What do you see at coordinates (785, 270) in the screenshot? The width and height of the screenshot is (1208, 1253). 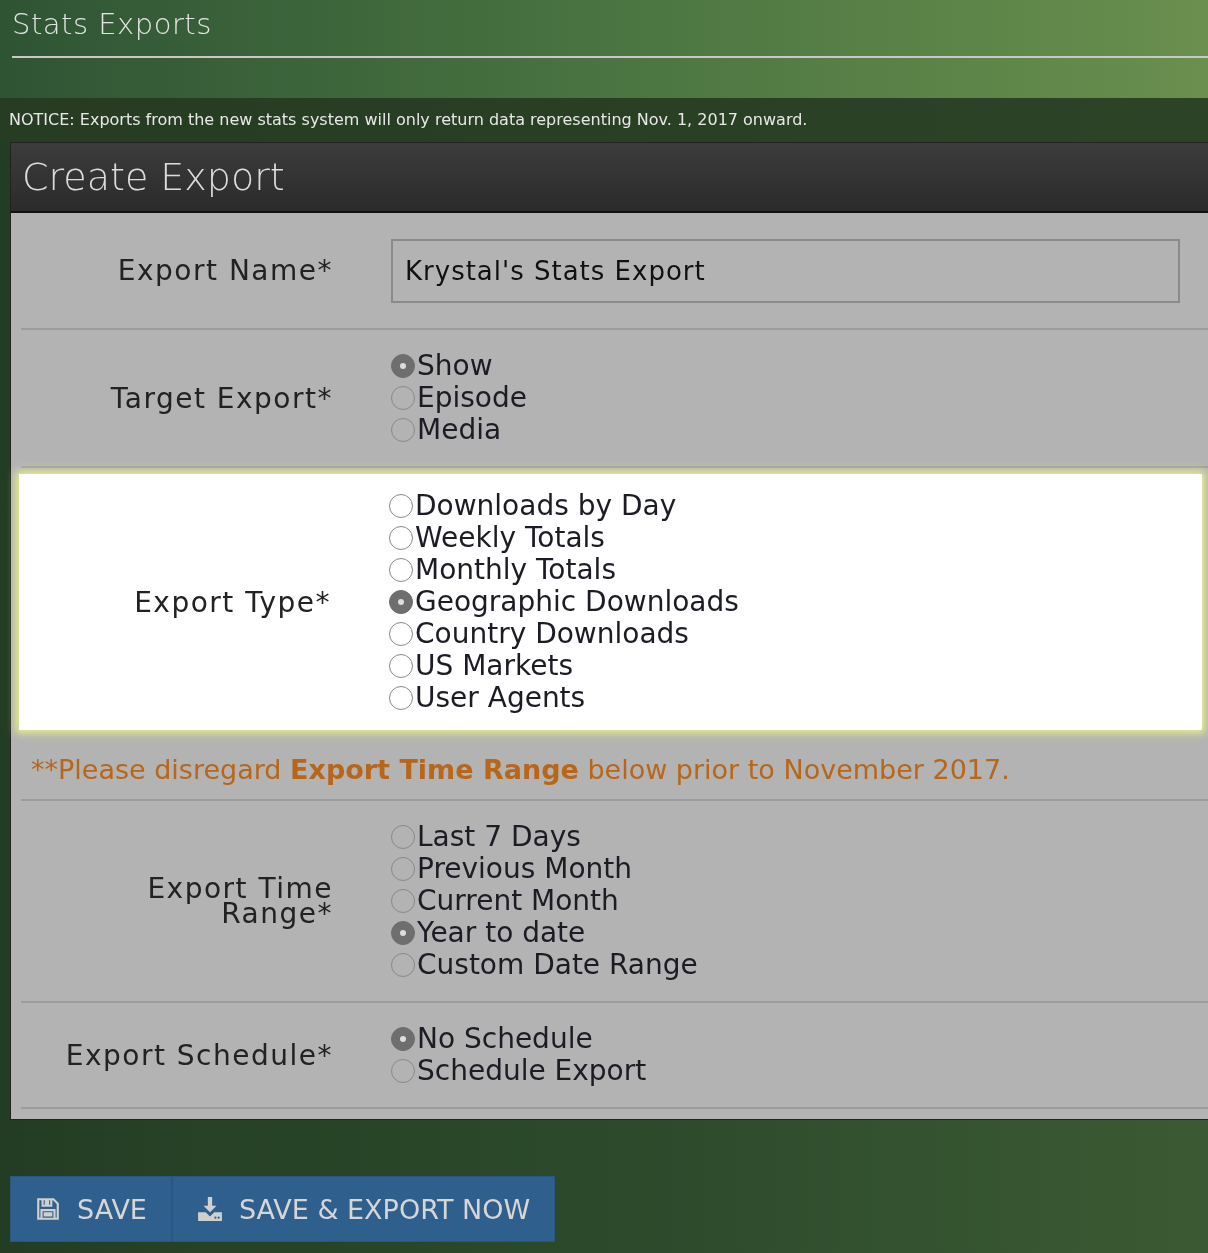 I see `name-input: Krystal's Stats Export` at bounding box center [785, 270].